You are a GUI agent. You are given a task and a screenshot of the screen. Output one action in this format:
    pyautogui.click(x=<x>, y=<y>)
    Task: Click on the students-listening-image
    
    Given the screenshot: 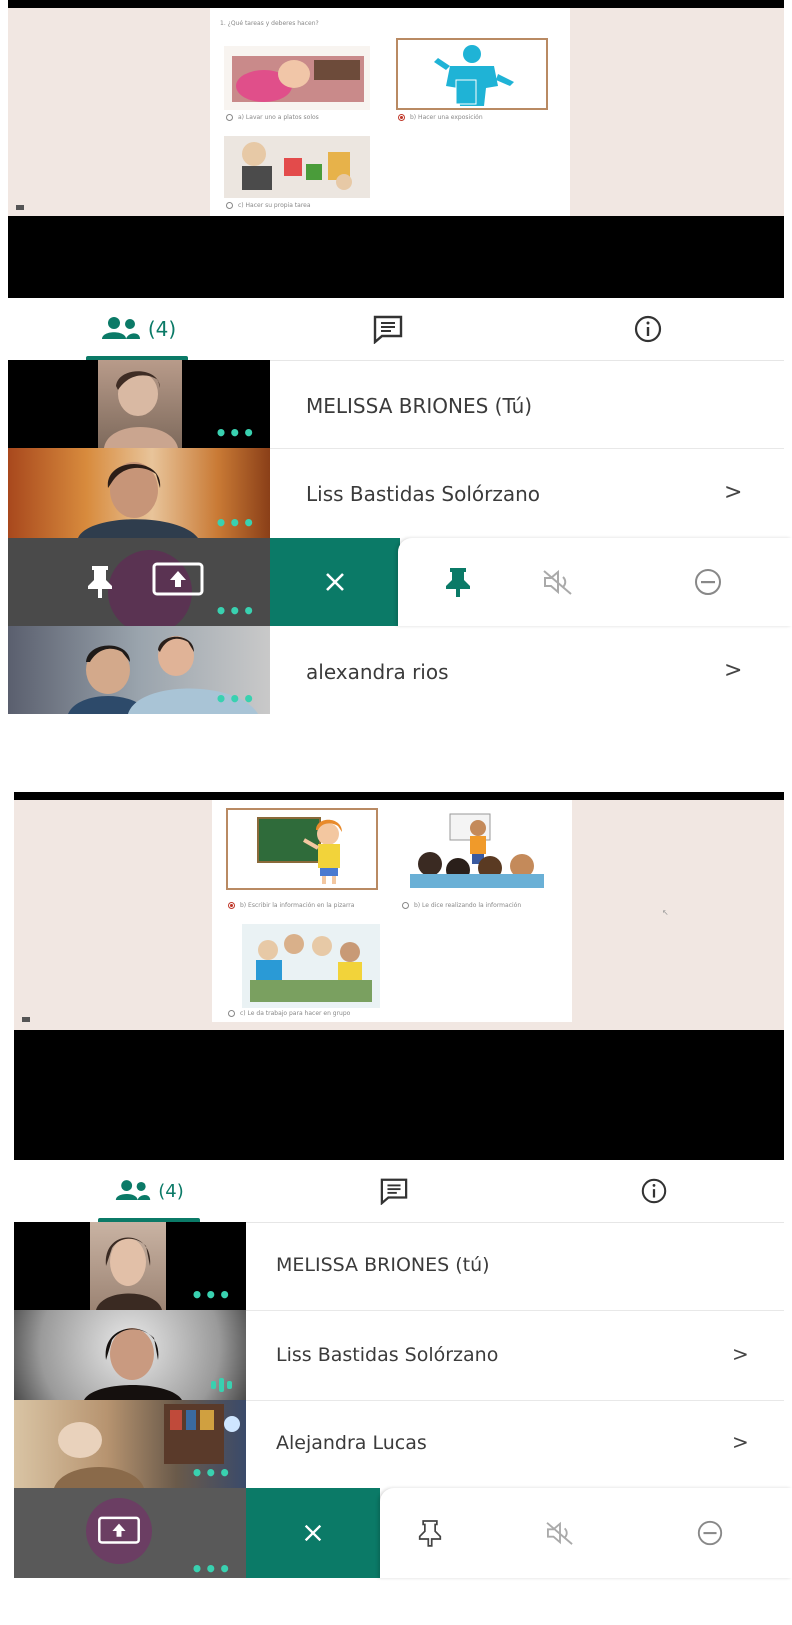 What is the action you would take?
    pyautogui.click(x=477, y=850)
    